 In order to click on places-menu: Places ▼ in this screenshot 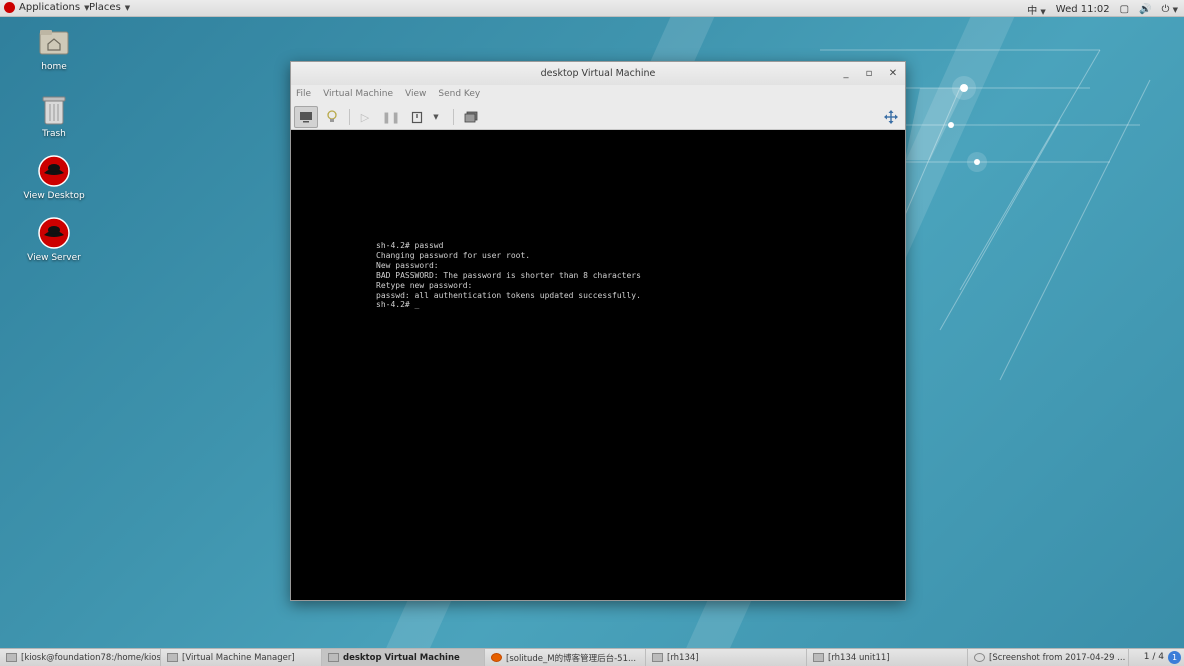, I will do `click(109, 7)`.